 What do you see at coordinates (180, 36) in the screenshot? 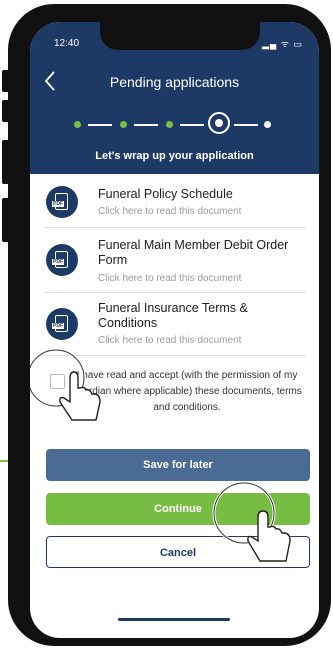
I see `phone-notch` at bounding box center [180, 36].